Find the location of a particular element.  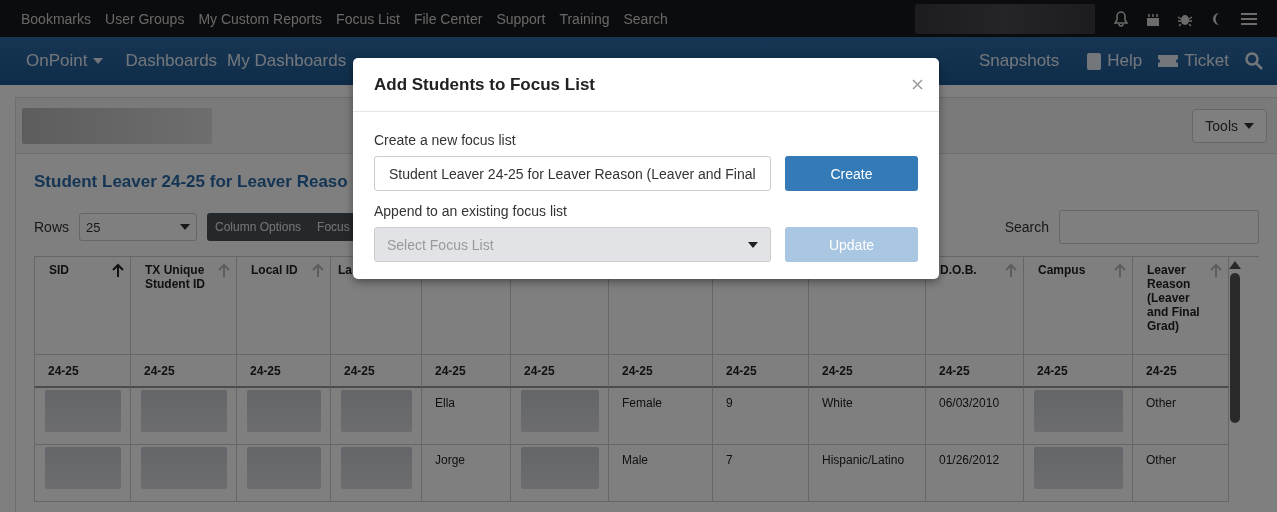

toolbar-button: Column Options is located at coordinates (258, 227).